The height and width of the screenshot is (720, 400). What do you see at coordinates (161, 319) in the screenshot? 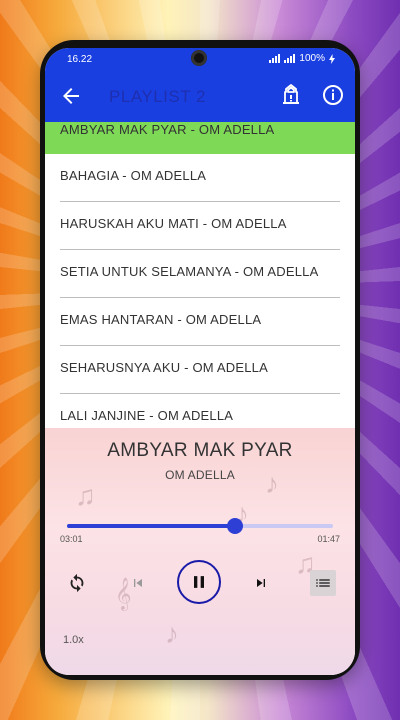
I see `list-item-label: EMAS HANTARAN - OM ADELLA` at bounding box center [161, 319].